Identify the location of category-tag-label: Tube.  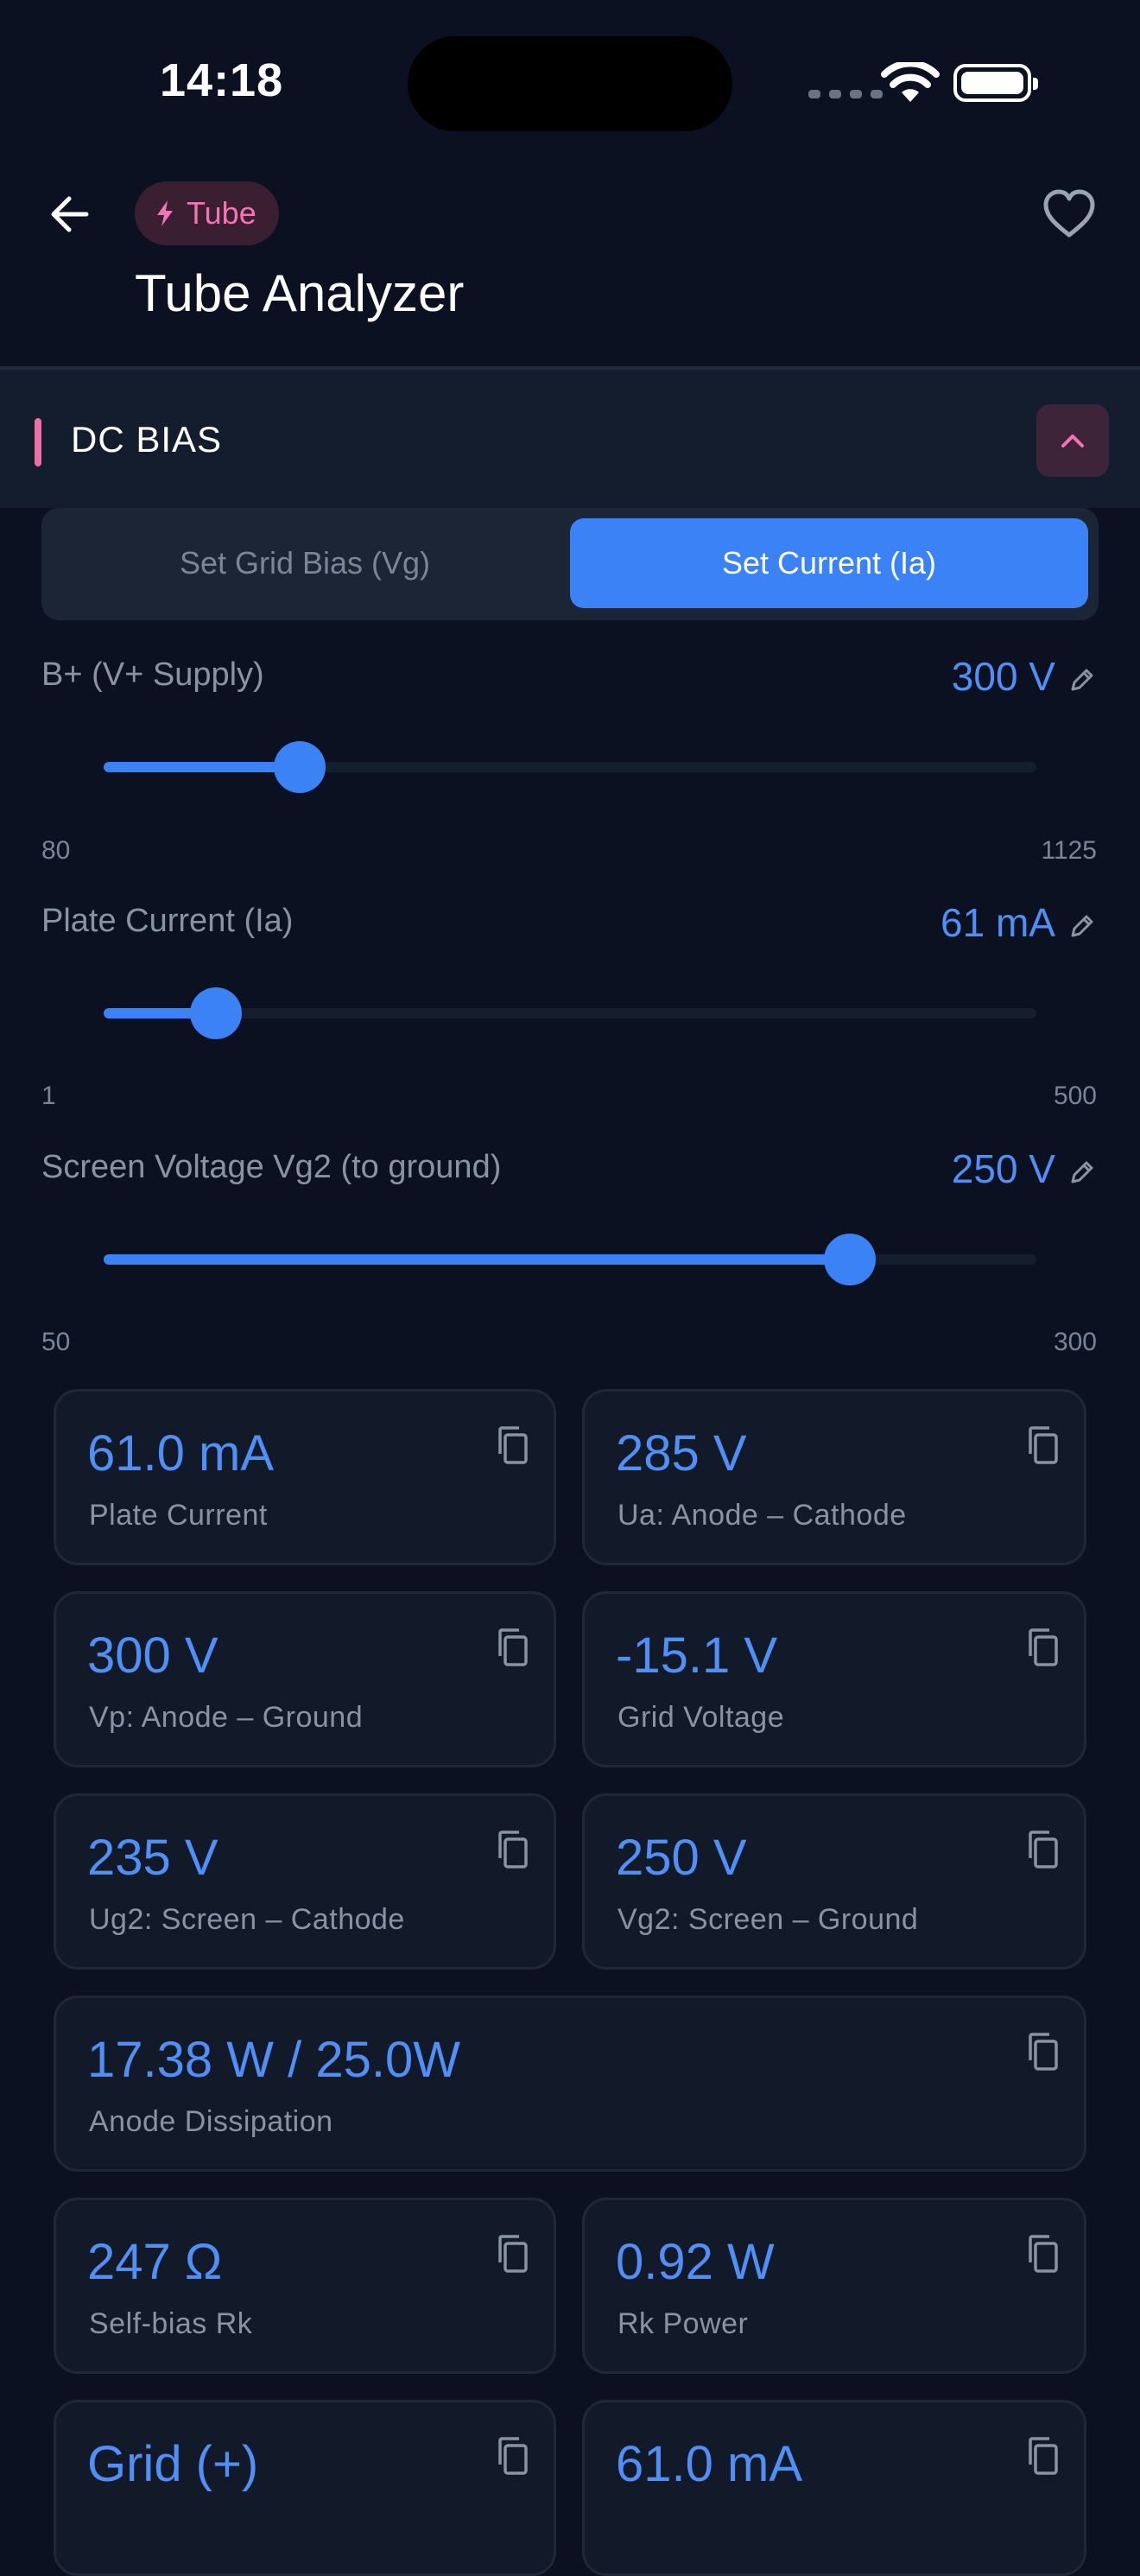
(221, 213).